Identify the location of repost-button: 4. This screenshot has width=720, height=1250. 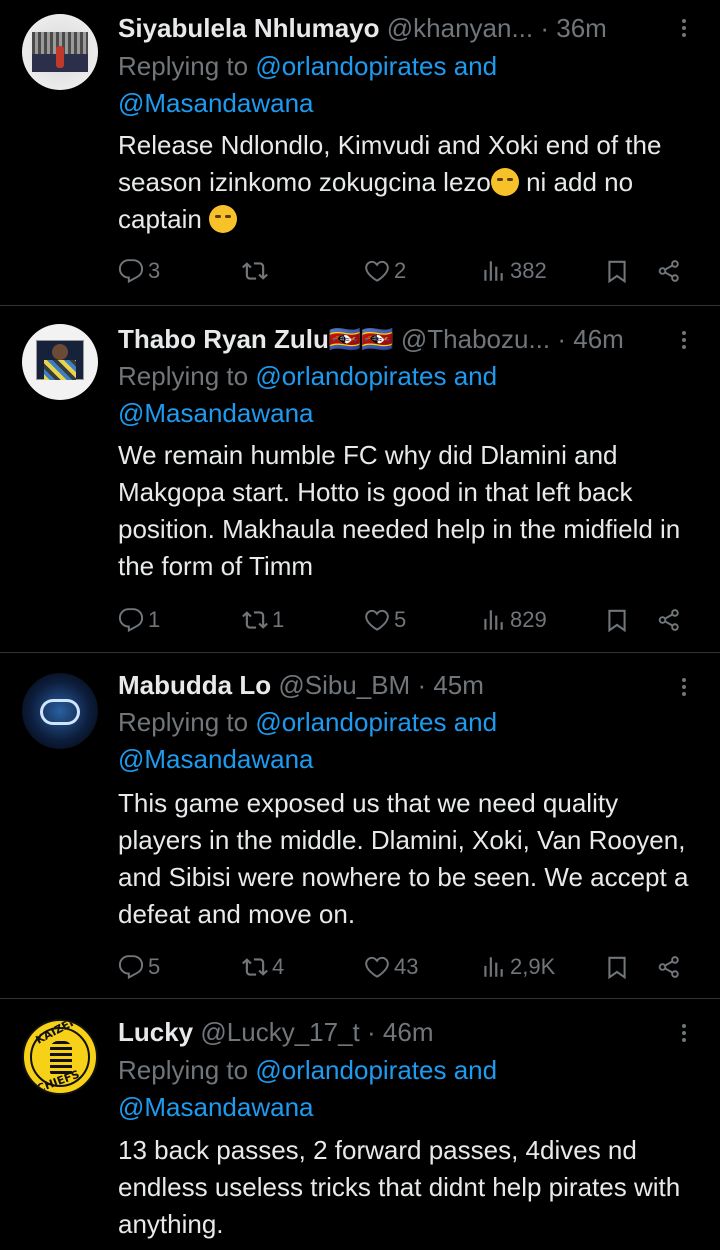
(263, 967).